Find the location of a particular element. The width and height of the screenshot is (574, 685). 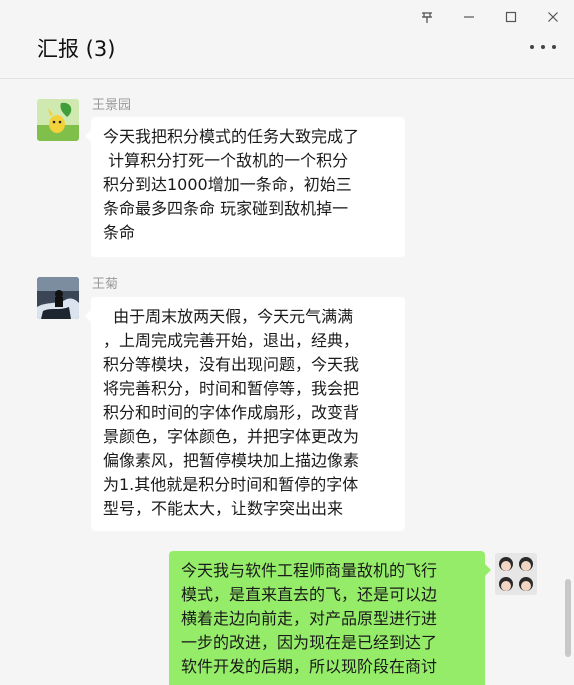

scrollbar is located at coordinates (568, 618).